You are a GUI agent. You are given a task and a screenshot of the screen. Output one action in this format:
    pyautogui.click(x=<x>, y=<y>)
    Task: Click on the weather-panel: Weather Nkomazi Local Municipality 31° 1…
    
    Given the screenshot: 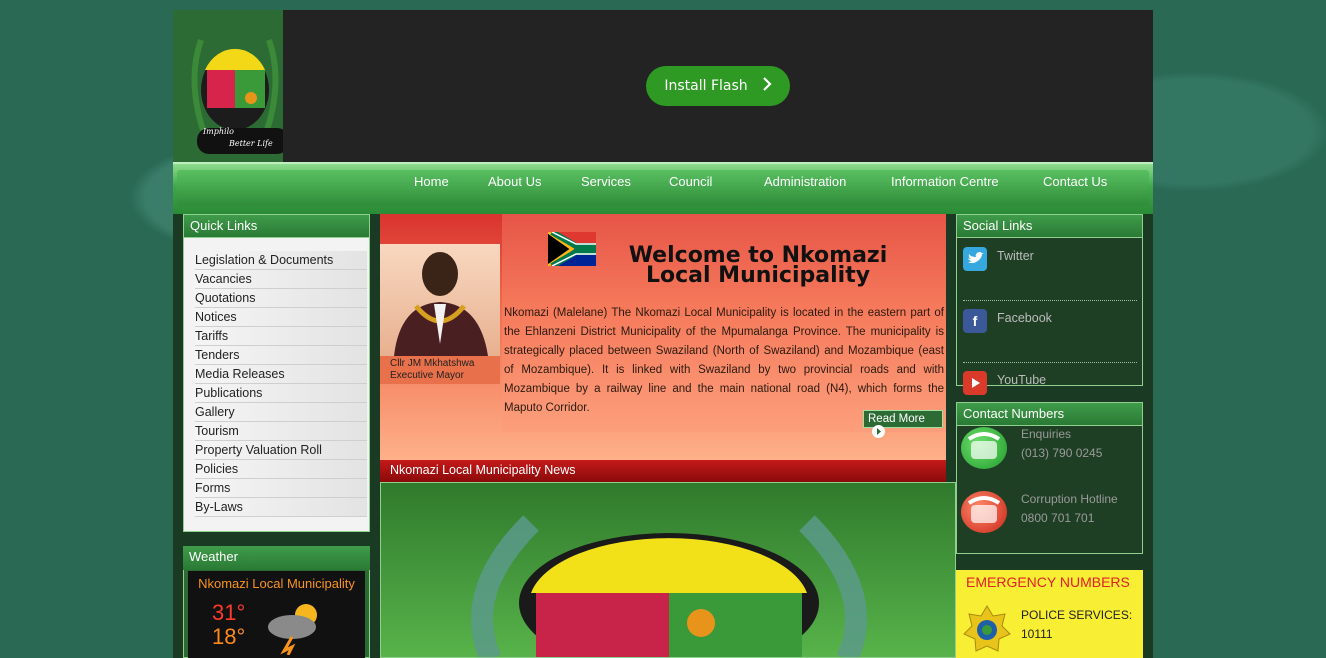 What is the action you would take?
    pyautogui.click(x=276, y=602)
    